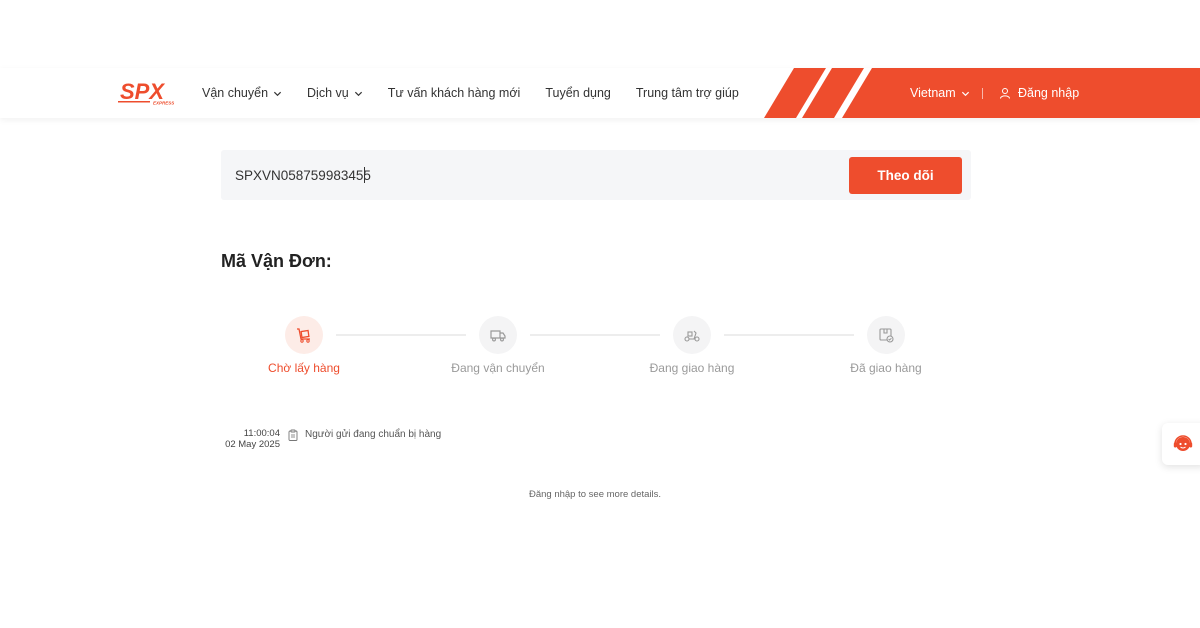 This screenshot has height=628, width=1200. Describe the element at coordinates (618, 494) in the screenshot. I see `more-details-text: to see more details.` at that location.